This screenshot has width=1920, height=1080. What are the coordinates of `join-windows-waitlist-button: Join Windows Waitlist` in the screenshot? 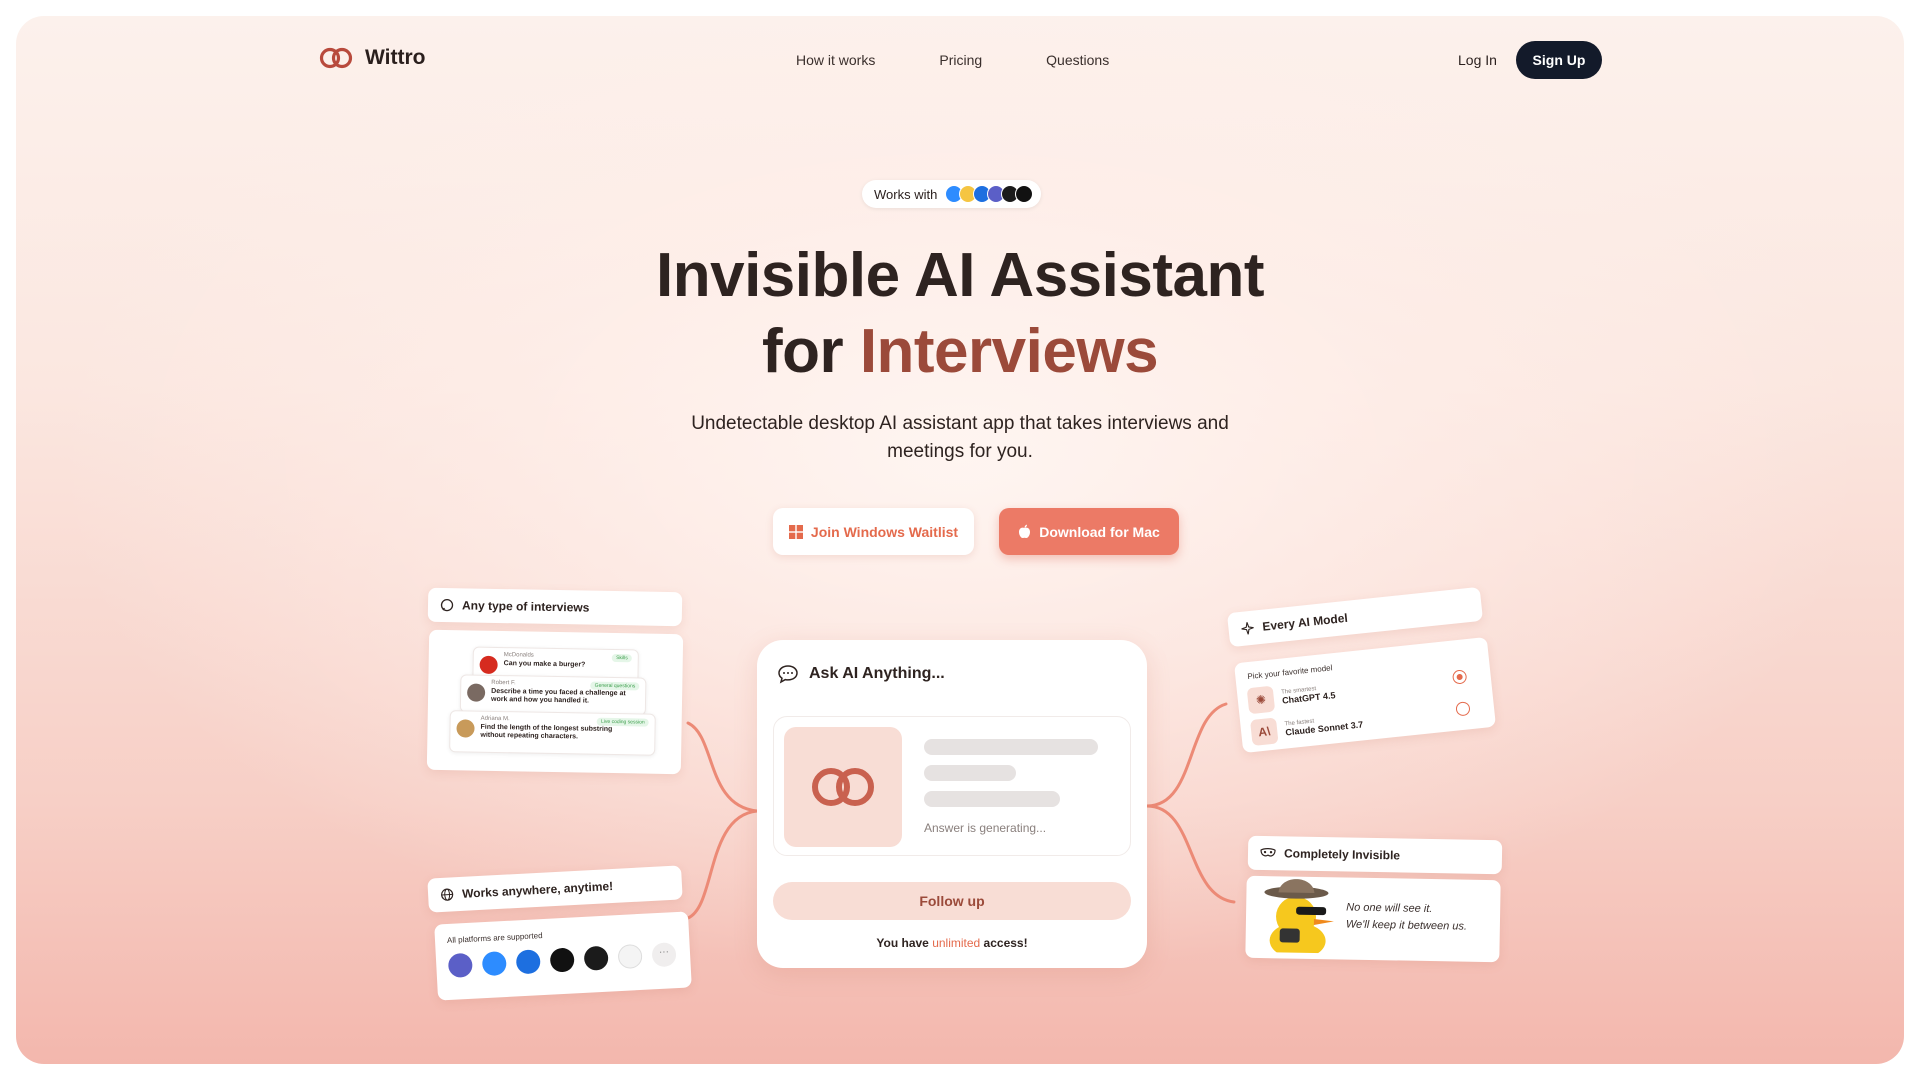 It's located at (873, 531).